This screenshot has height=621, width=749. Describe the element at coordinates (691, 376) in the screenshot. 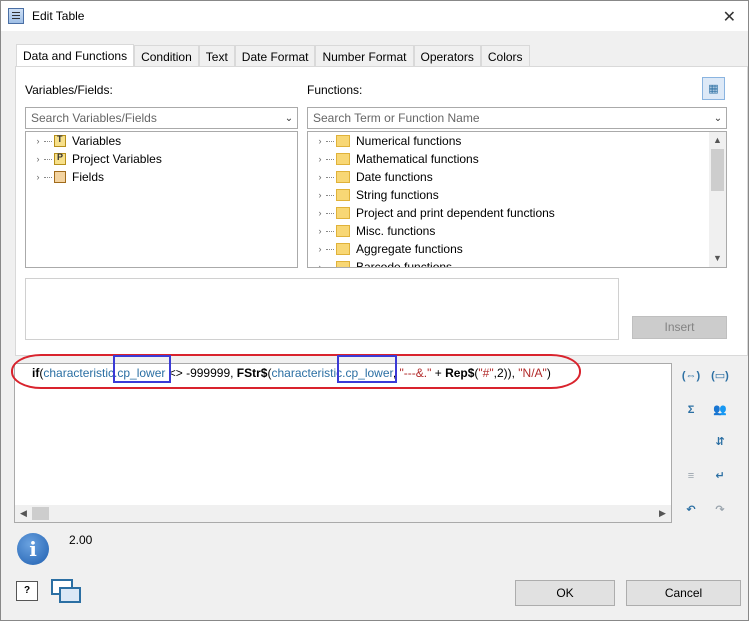

I see `insert-bracket-icon: (⇔)` at that location.